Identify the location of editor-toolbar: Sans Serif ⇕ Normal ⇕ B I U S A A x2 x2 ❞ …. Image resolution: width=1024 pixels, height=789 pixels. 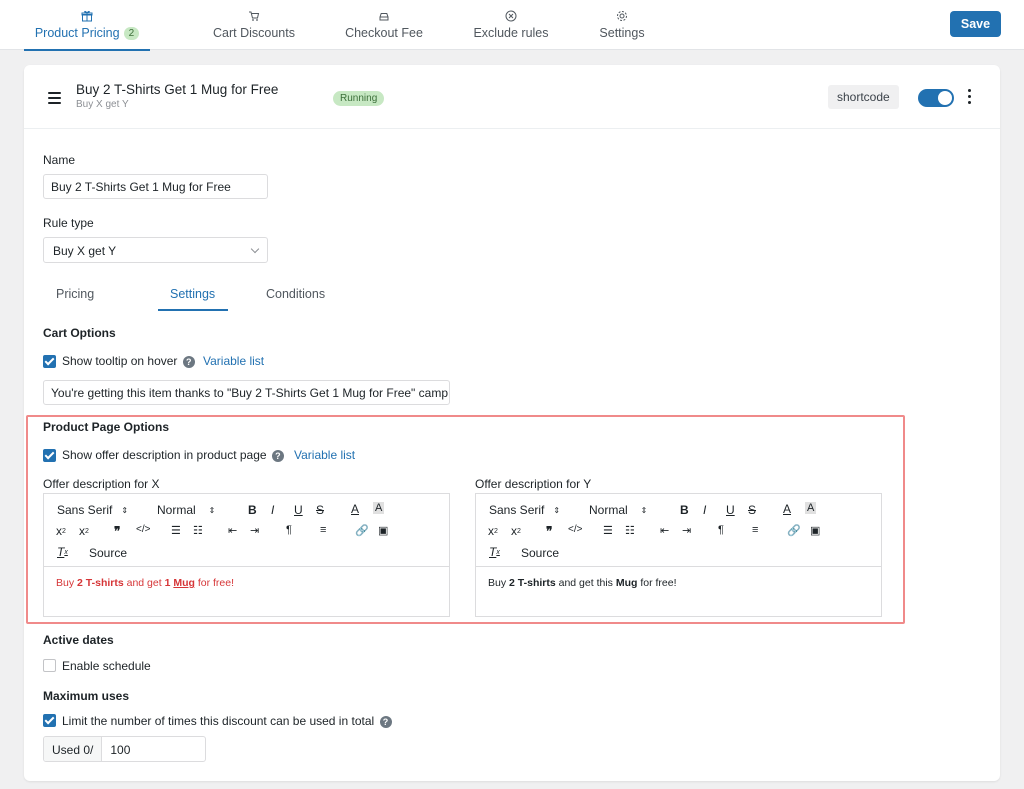
(246, 530).